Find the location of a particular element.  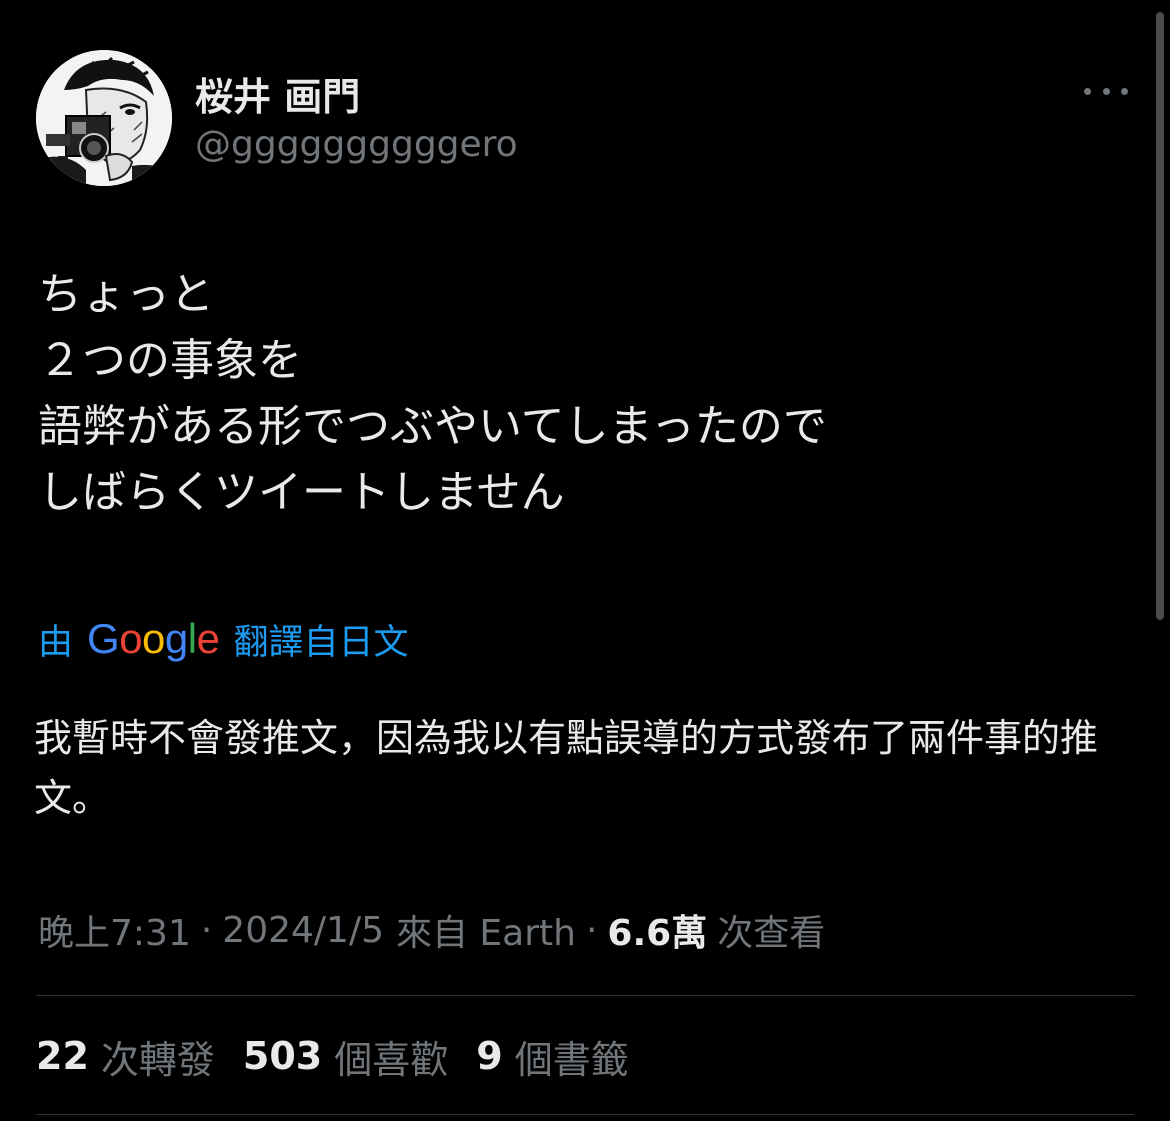

tweet-header: 桜井 画門 @ggggggggggero is located at coordinates (586, 120).